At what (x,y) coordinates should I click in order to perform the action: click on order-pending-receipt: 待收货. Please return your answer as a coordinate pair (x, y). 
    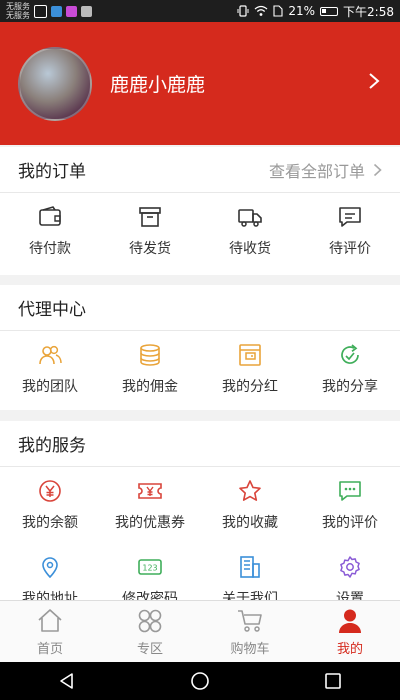
    Looking at the image, I should click on (250, 231).